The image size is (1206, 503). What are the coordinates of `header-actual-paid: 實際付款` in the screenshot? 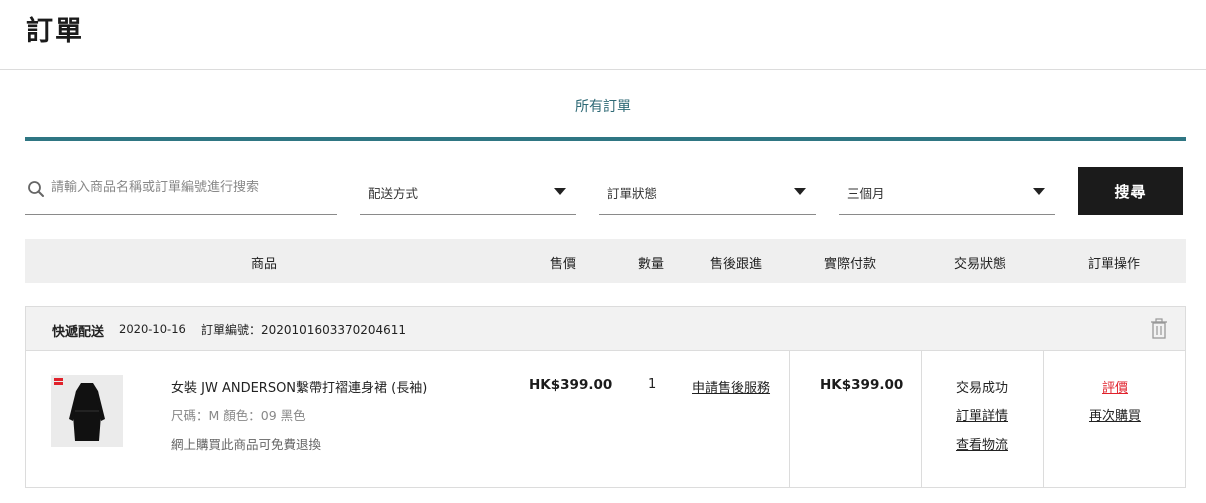 It's located at (849, 264).